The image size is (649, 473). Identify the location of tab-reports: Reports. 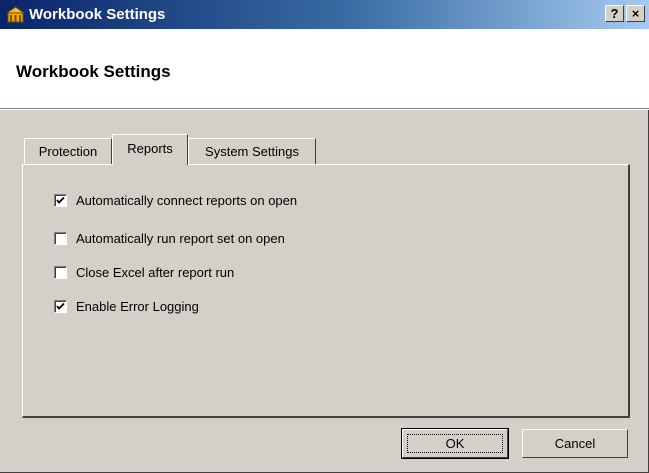
(150, 149).